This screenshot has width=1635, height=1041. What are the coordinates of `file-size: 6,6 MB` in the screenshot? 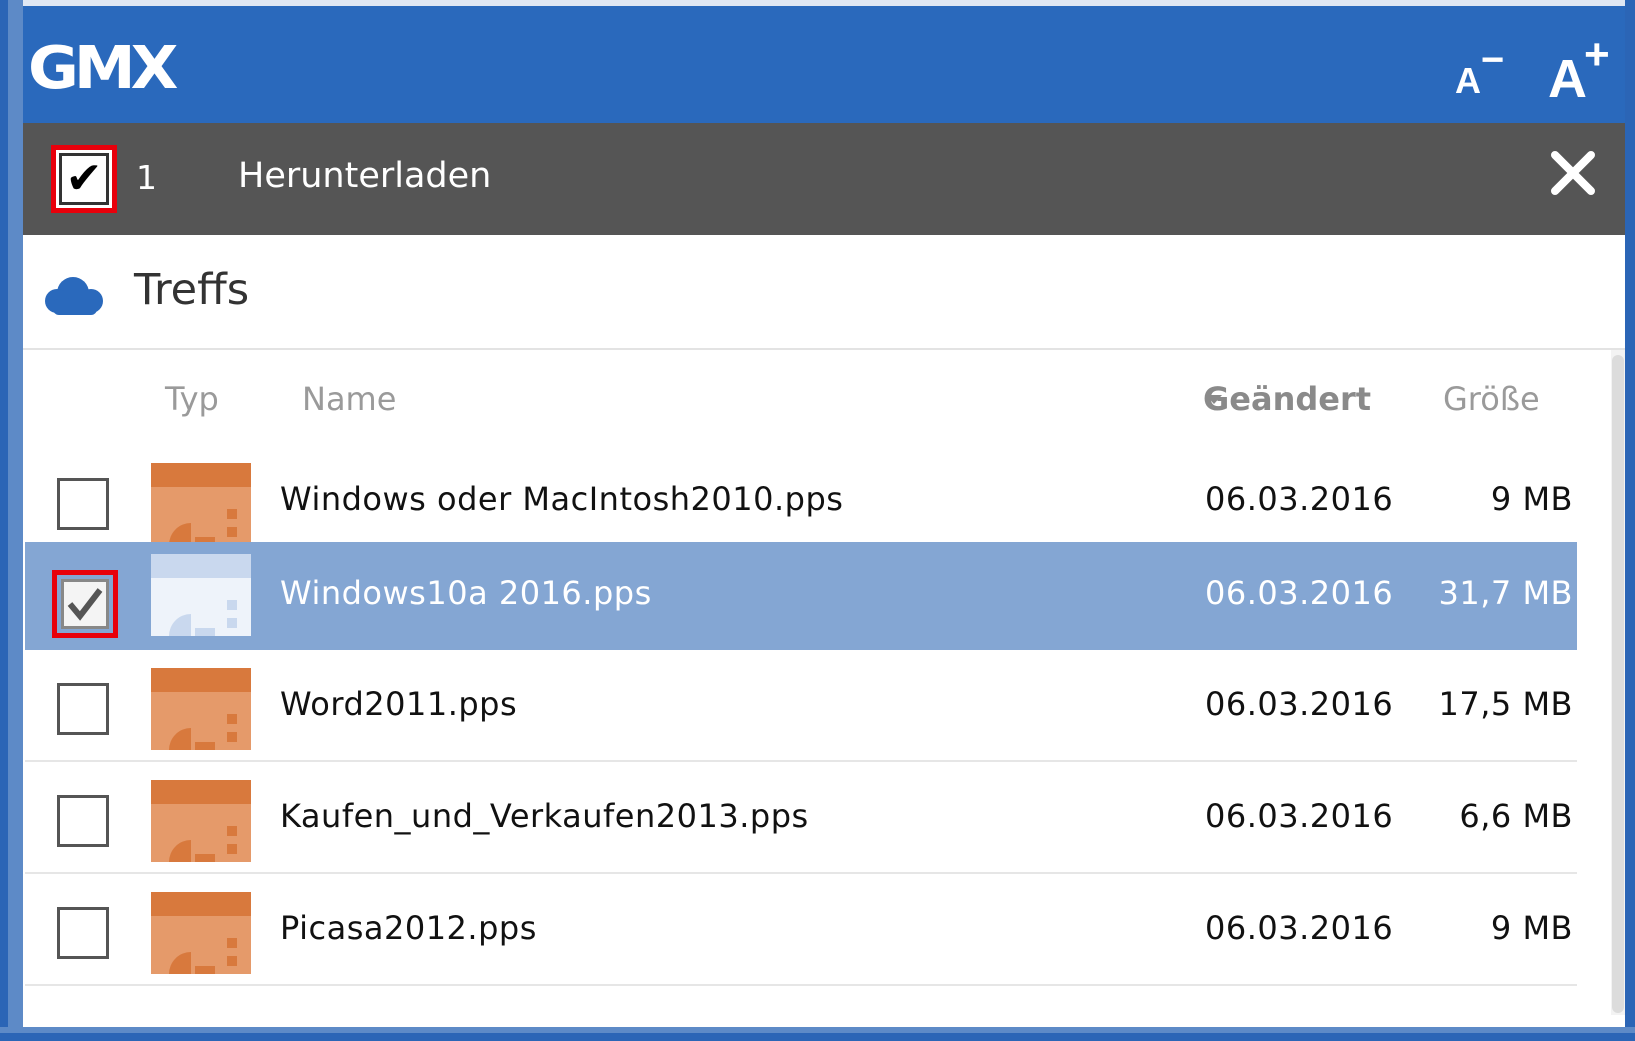 It's located at (1516, 816).